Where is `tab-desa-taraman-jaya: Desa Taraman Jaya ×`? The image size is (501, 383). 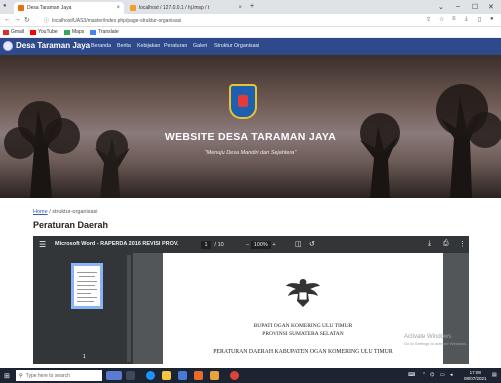 tab-desa-taraman-jaya: Desa Taraman Jaya × is located at coordinates (69, 8).